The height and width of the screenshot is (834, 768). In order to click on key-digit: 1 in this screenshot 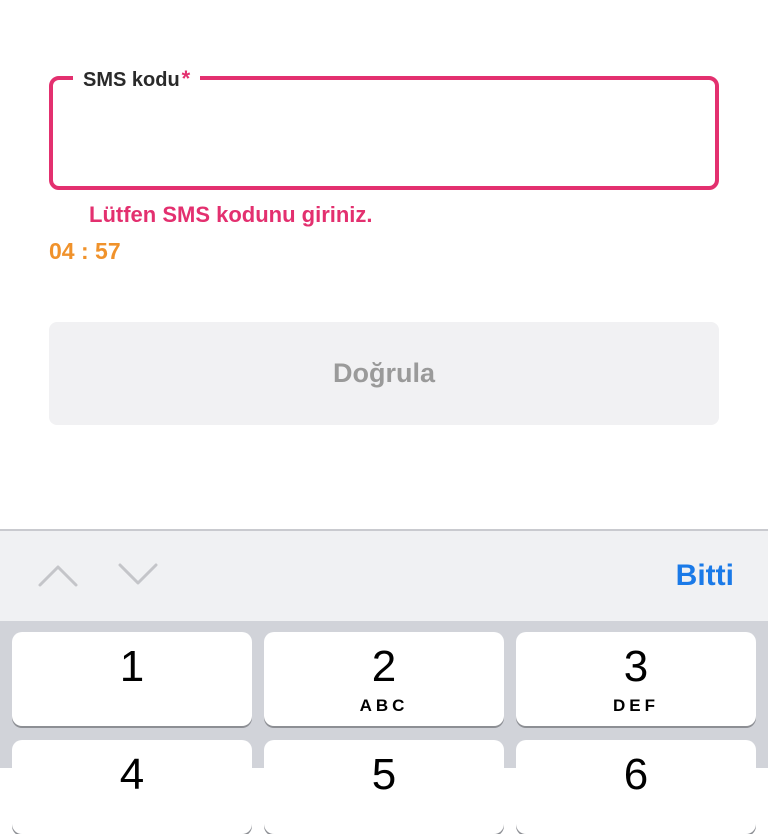, I will do `click(132, 666)`.